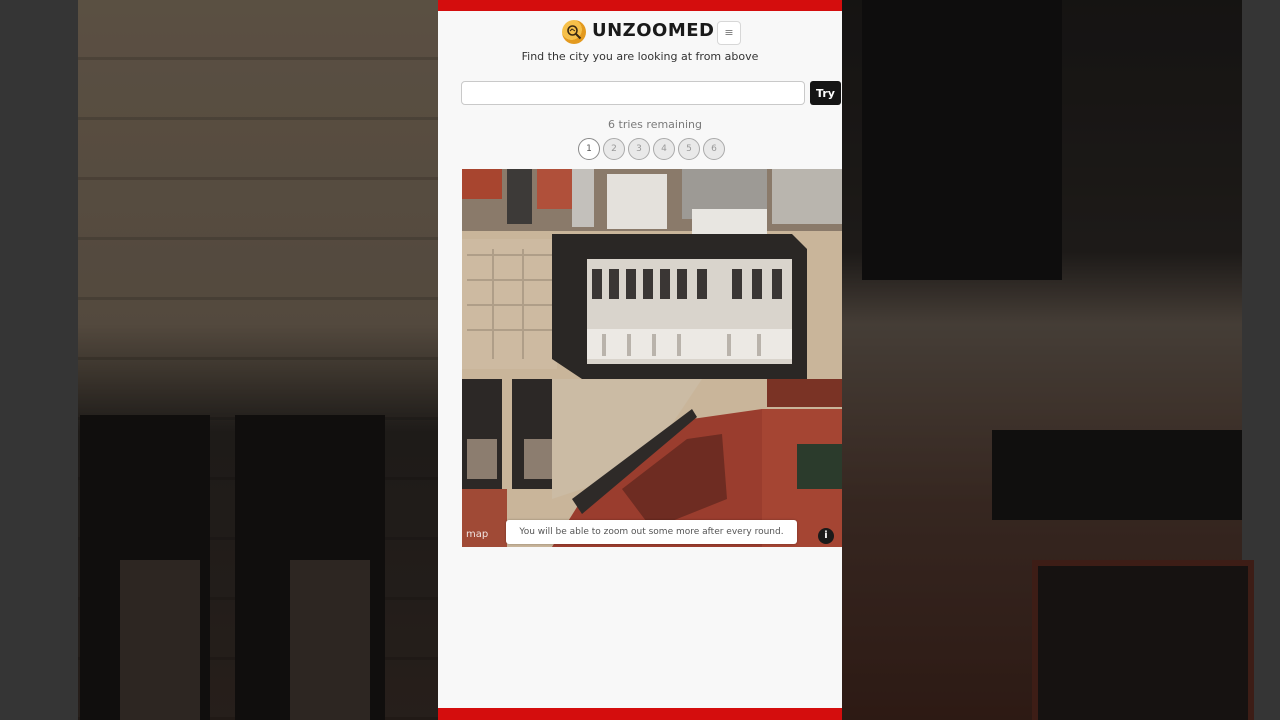  I want to click on logo-icon, so click(574, 32).